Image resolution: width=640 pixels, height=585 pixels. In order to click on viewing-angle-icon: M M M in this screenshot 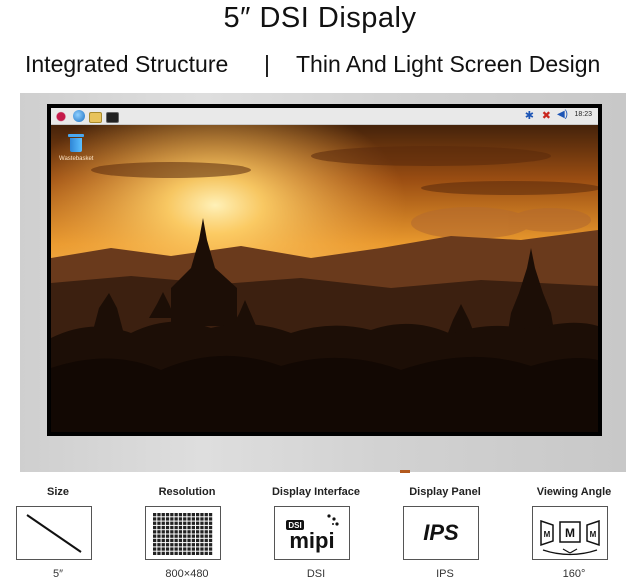, I will do `click(570, 533)`.